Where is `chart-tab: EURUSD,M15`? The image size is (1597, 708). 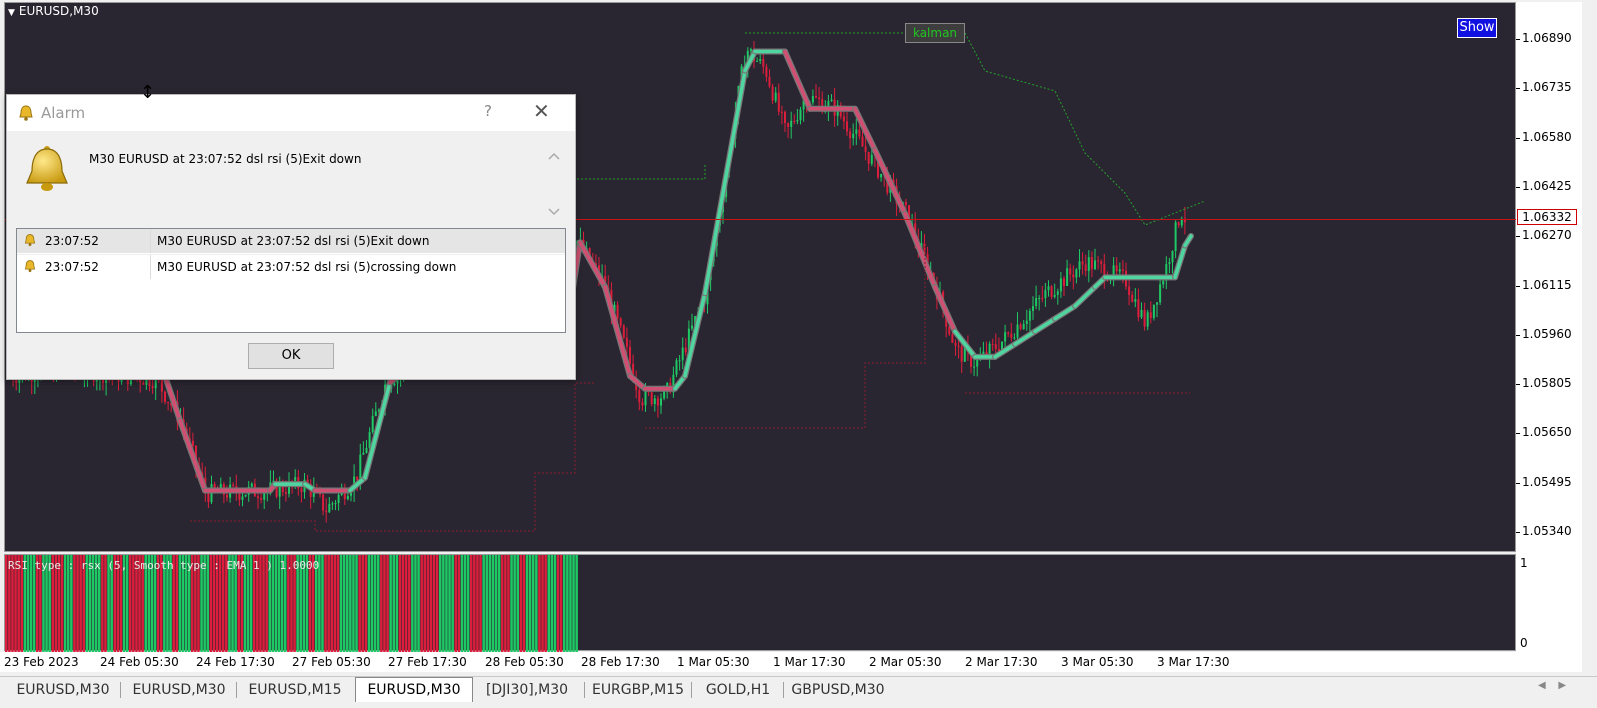
chart-tab: EURUSD,M15 is located at coordinates (295, 690).